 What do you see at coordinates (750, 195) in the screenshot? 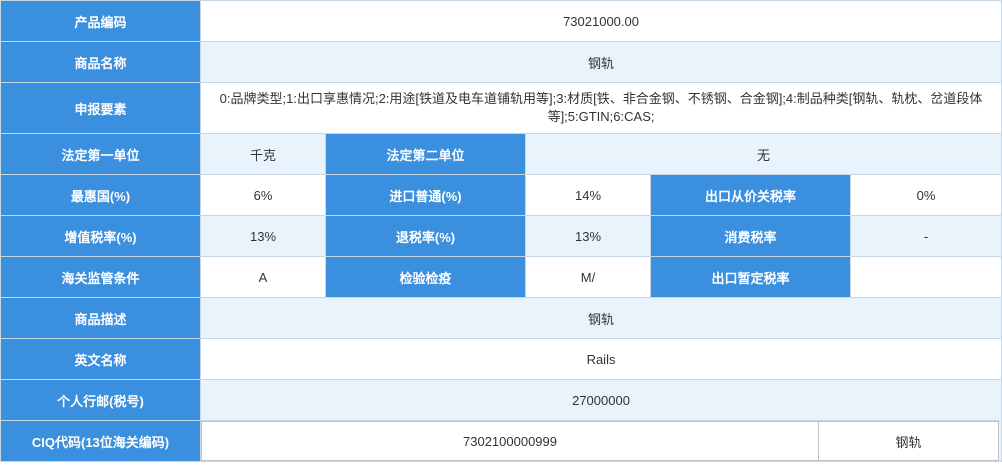
I see `export-ad-valorem-label: 出口从价关税率` at bounding box center [750, 195].